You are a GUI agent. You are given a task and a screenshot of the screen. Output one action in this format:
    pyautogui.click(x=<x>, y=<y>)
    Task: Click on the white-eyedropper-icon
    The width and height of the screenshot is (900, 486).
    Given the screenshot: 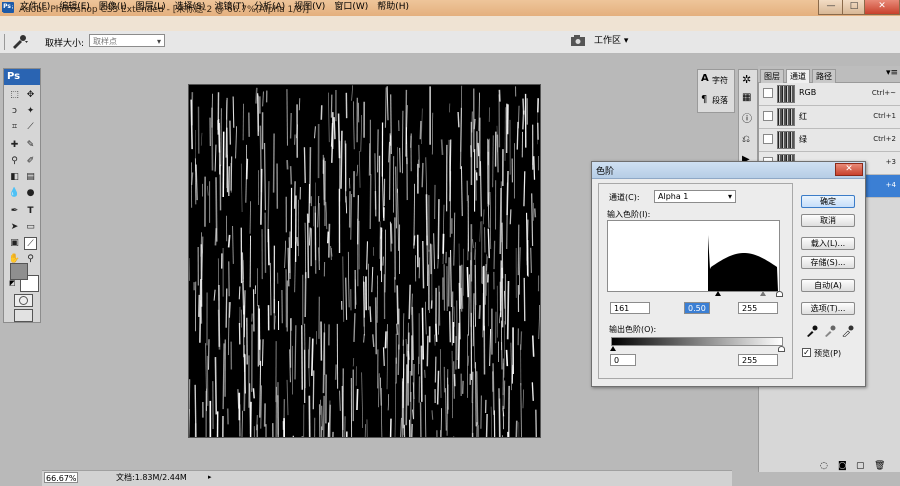 What is the action you would take?
    pyautogui.click(x=848, y=331)
    